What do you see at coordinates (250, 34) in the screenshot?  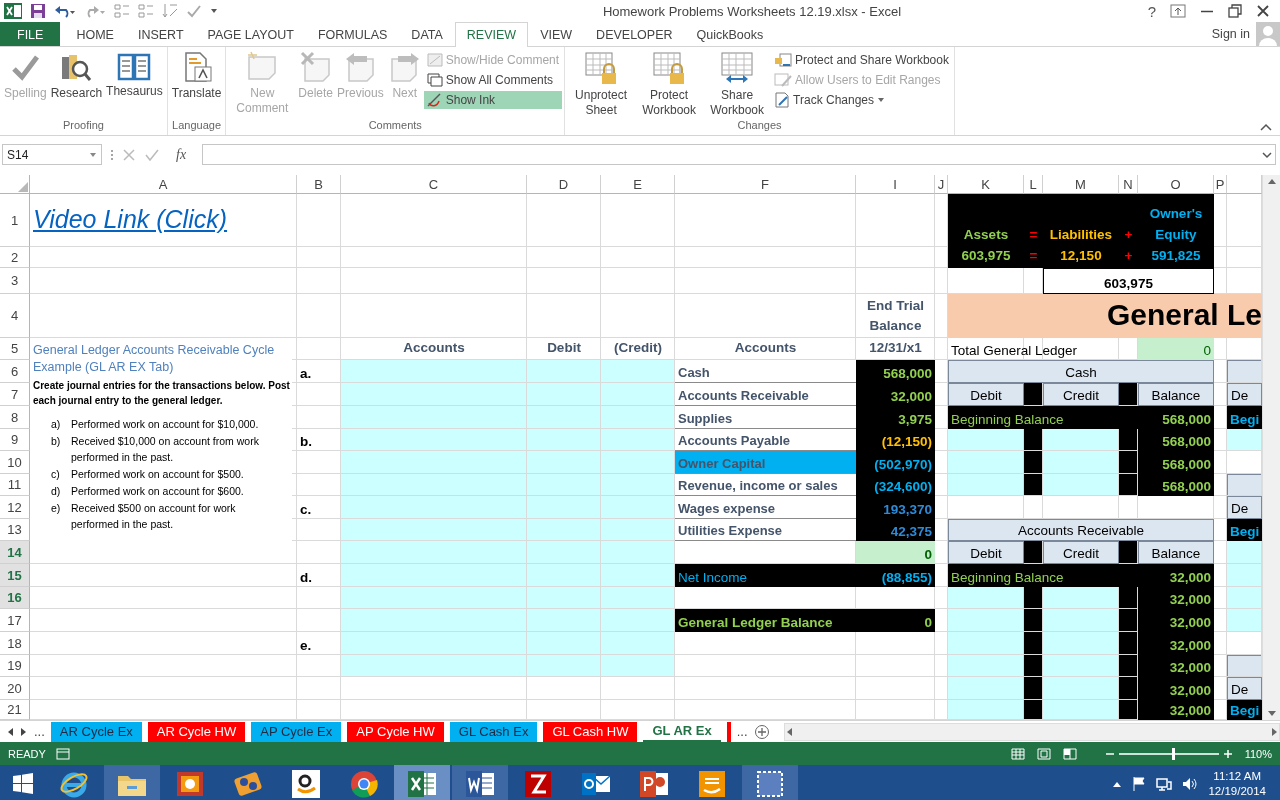 I see `ribbon-tab: PAGE LAYOUT` at bounding box center [250, 34].